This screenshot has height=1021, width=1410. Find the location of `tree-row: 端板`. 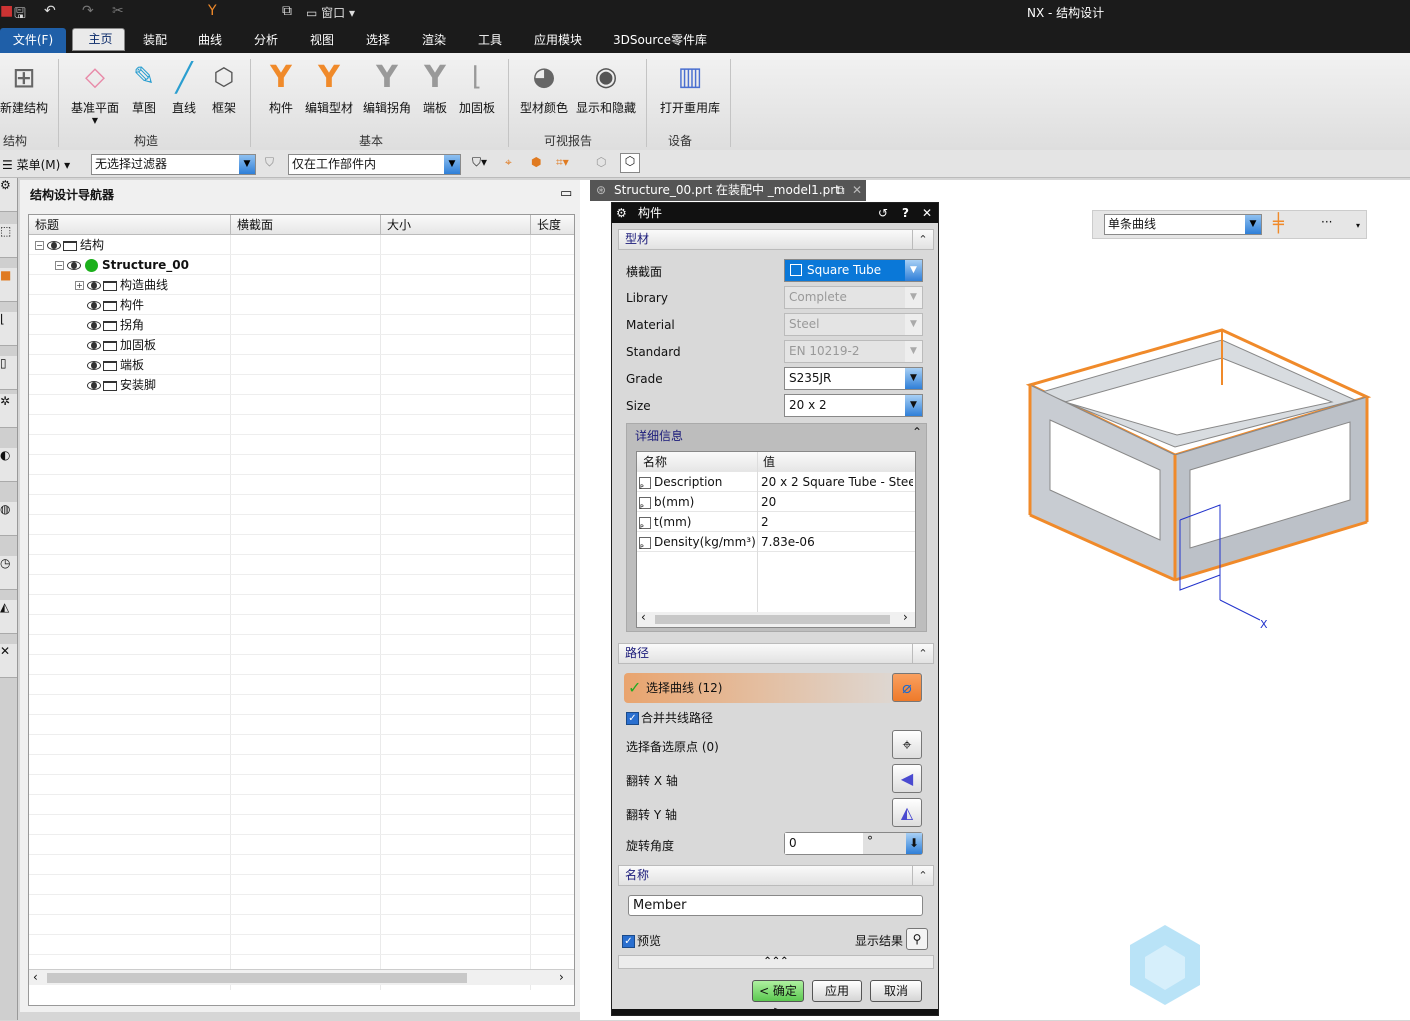

tree-row: 端板 is located at coordinates (301, 365).